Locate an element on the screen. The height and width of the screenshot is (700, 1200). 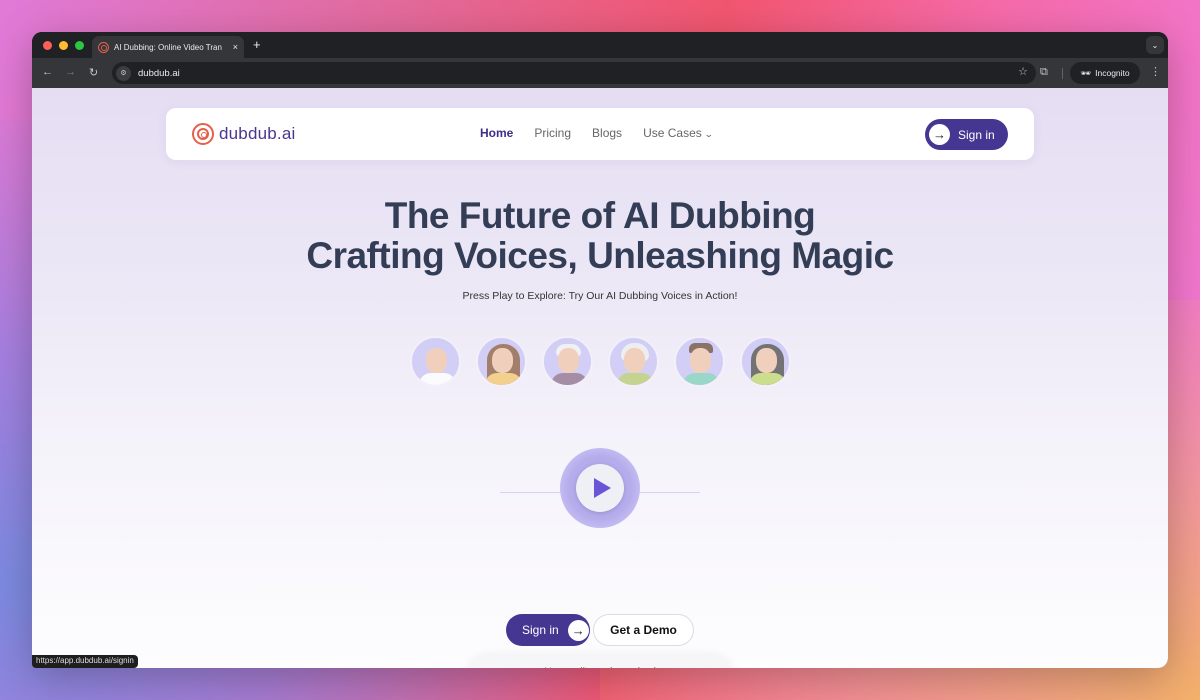
avatar-young-man is located at coordinates (699, 361).